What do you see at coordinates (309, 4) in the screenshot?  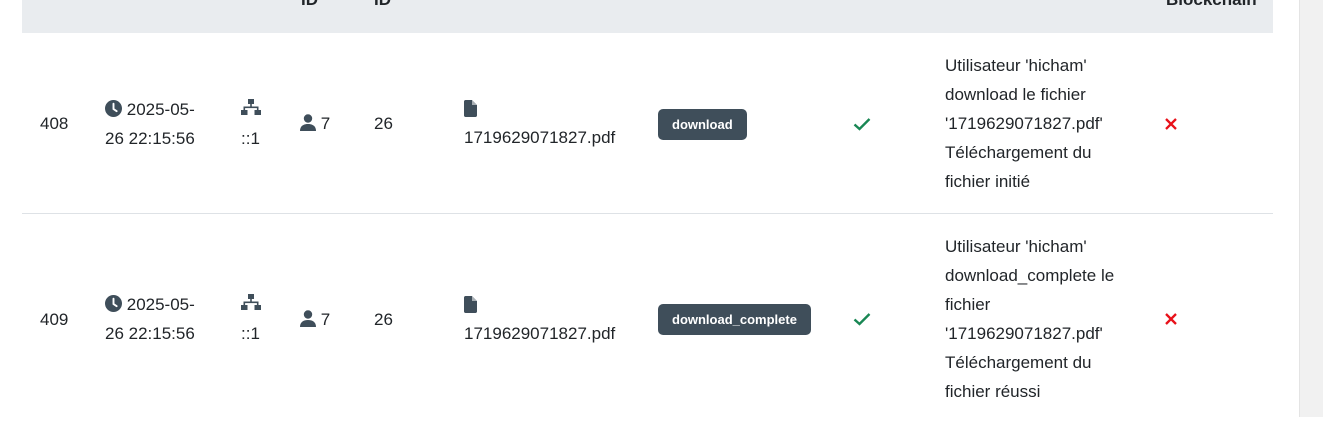 I see `header-user-id: ID` at bounding box center [309, 4].